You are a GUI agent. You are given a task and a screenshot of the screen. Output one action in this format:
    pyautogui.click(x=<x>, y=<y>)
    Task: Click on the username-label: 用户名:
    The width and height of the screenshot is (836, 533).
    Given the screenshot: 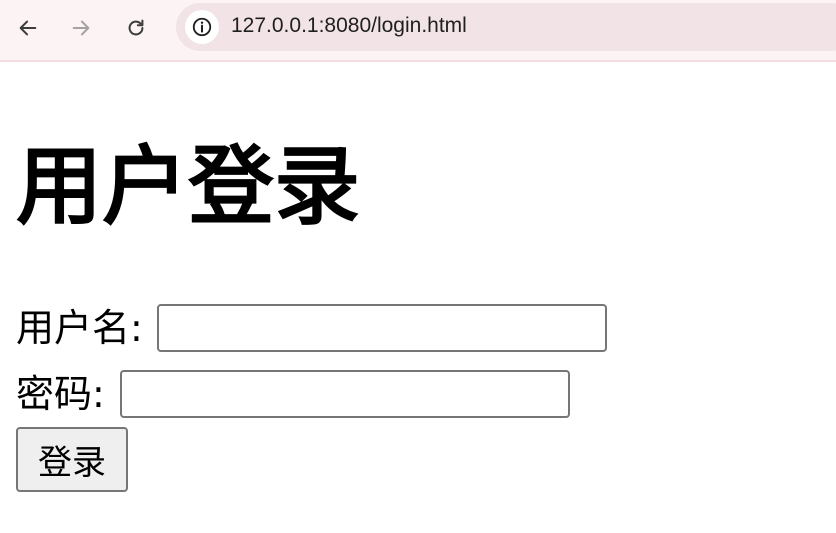 What is the action you would take?
    pyautogui.click(x=79, y=328)
    